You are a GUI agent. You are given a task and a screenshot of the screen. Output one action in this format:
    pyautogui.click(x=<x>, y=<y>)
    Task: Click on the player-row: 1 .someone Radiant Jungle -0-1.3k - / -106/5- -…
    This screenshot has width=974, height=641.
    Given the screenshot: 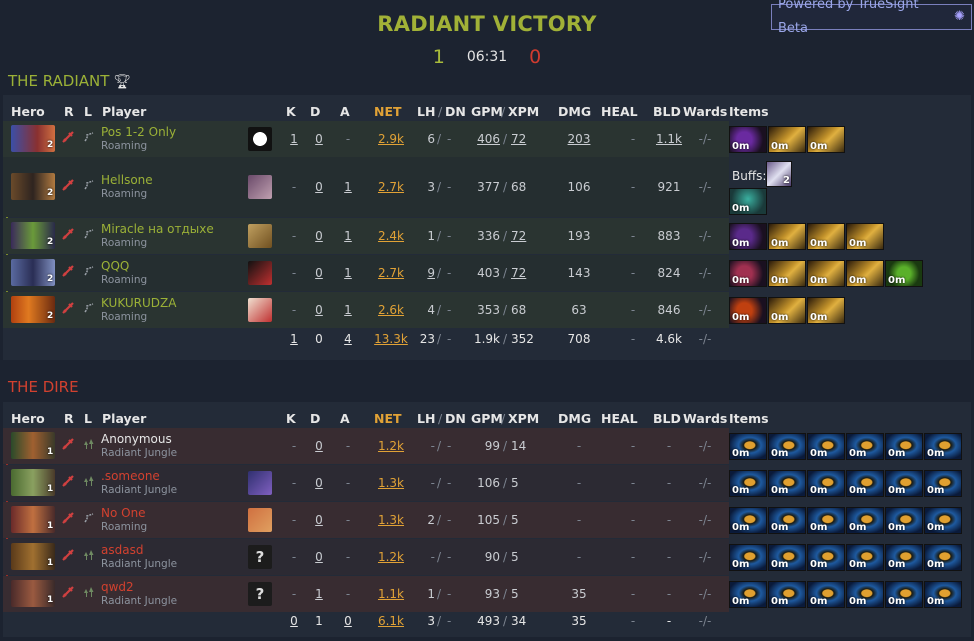 What is the action you would take?
    pyautogui.click(x=366, y=483)
    